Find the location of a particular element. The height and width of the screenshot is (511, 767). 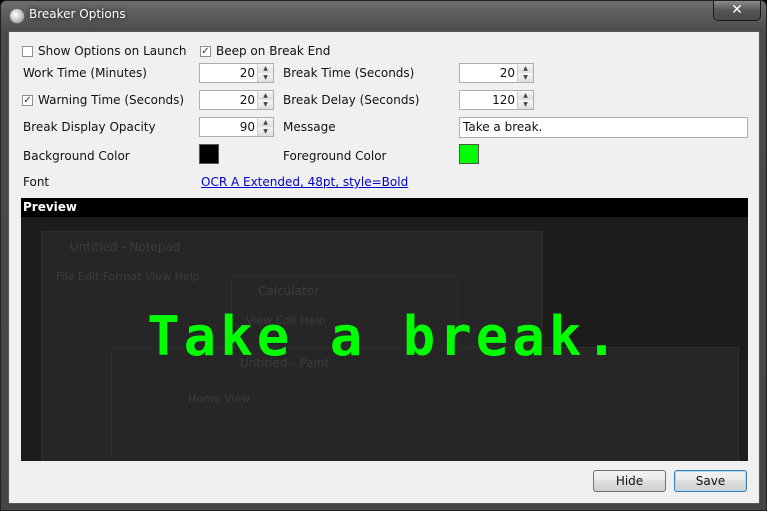

ghost-paint-tabs: Home View is located at coordinates (219, 398).